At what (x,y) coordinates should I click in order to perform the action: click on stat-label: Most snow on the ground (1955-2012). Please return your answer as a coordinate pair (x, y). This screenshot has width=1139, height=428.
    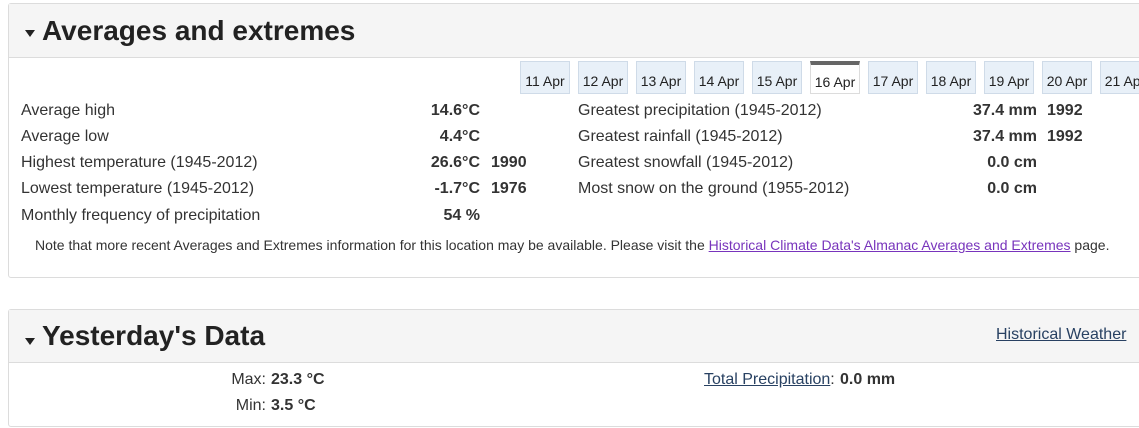
    Looking at the image, I should click on (714, 188).